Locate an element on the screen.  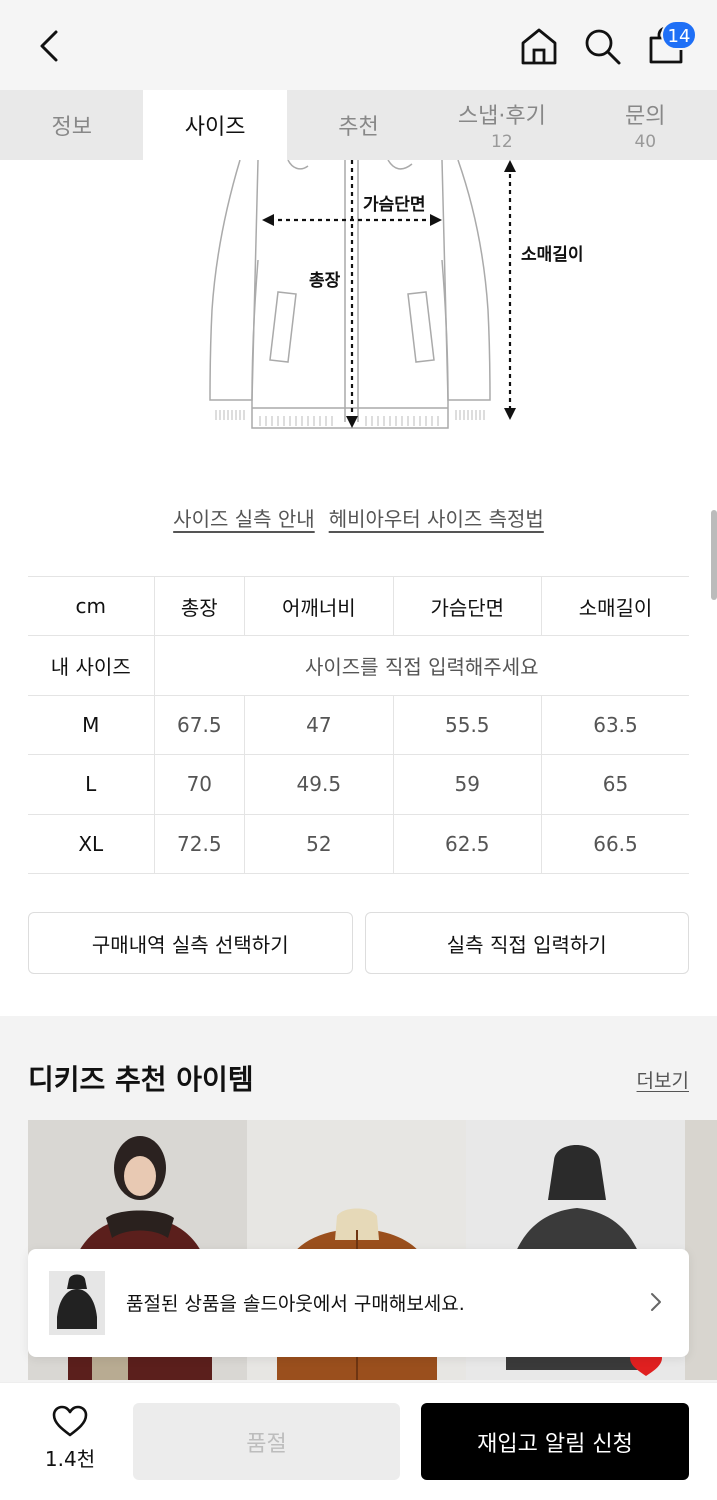
table-row: M 67.5 47 55.5 63.5 is located at coordinates (358, 724).